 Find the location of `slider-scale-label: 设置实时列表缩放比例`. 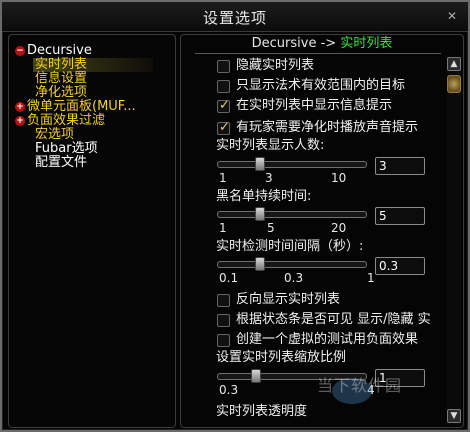

slider-scale-label: 设置实时列表缩放比例 is located at coordinates (281, 357).